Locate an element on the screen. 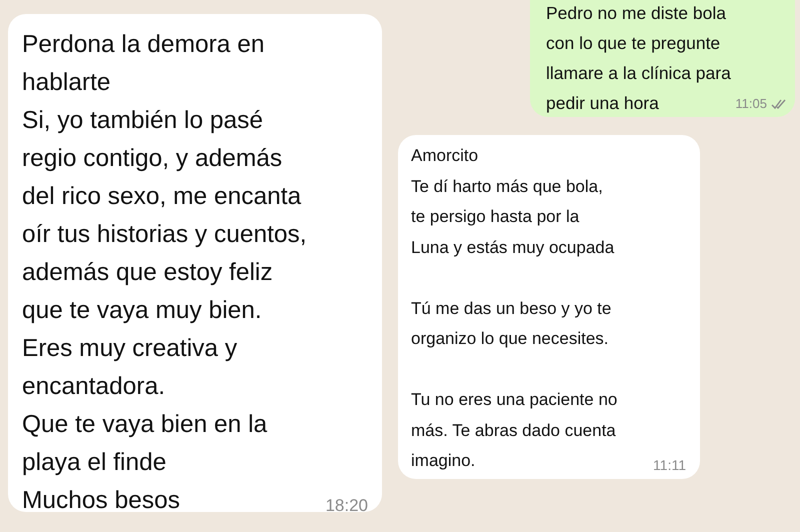 The image size is (800, 532). message-text: Pedro no me diste bola con lo que te pregunte llamare a la clínica para pedir una hora is located at coordinates (638, 58).